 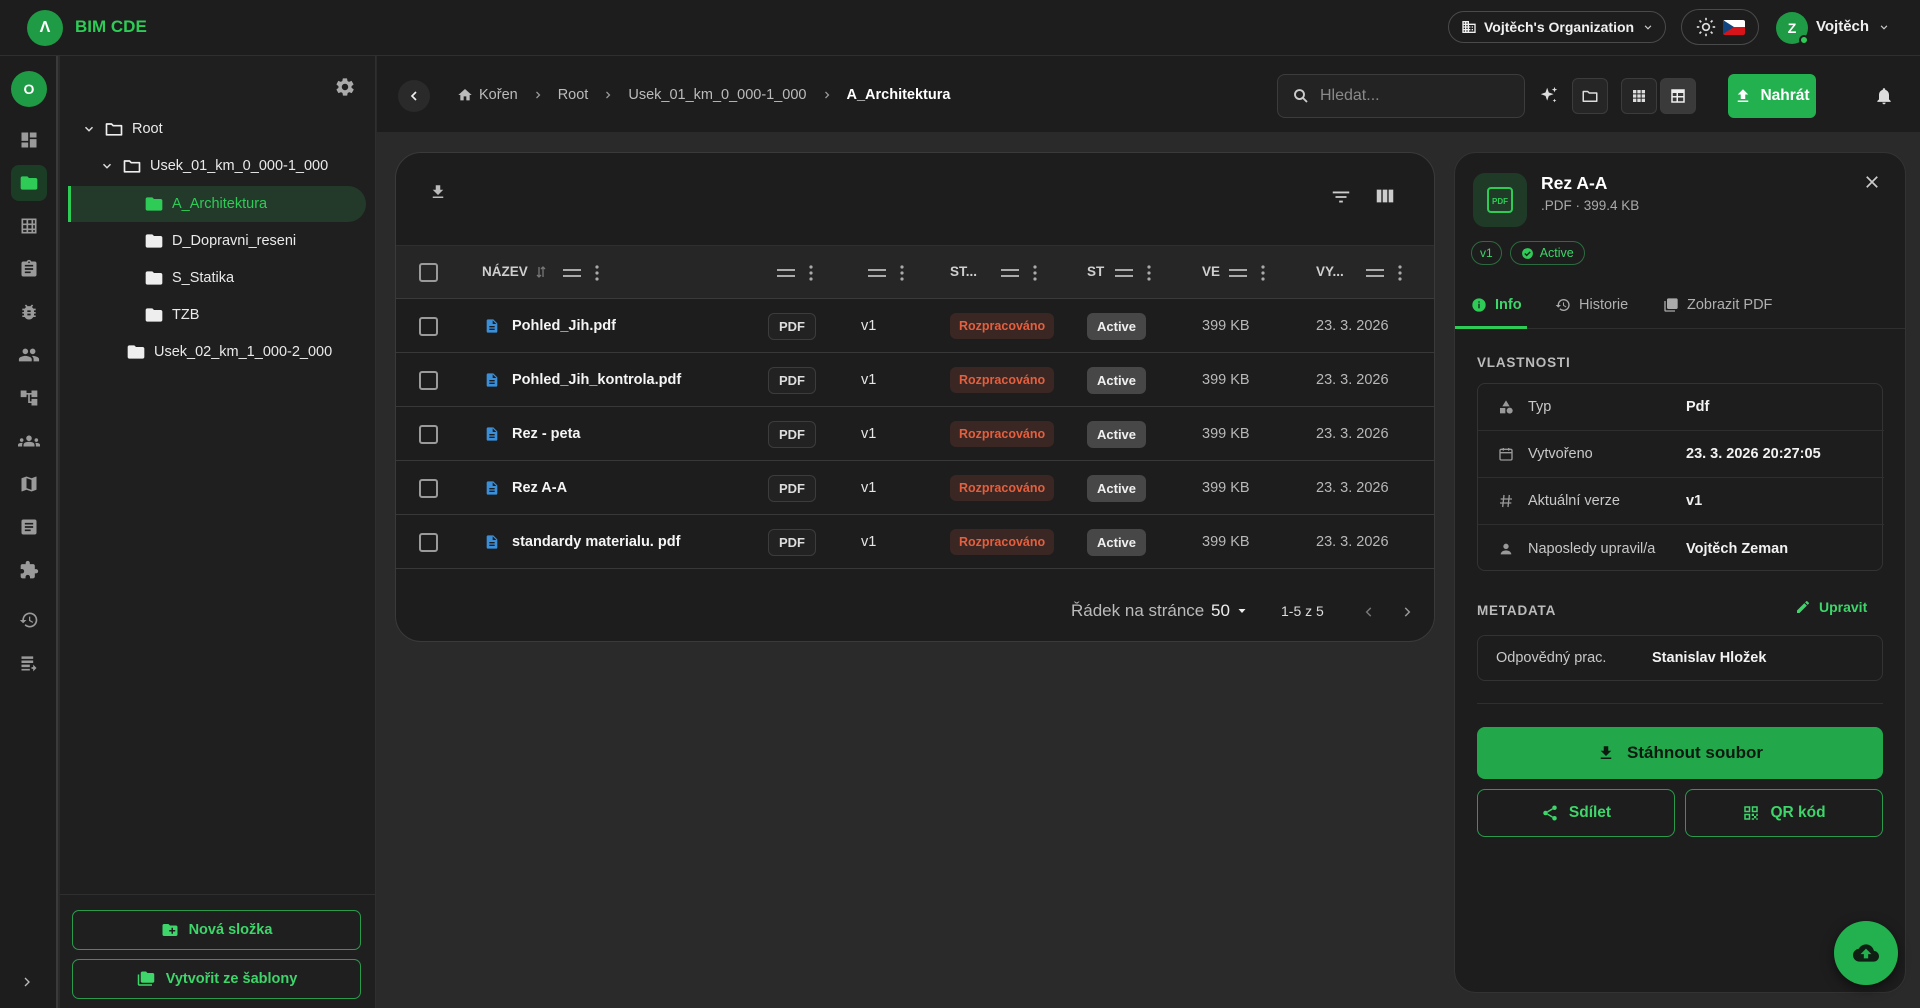 What do you see at coordinates (214, 166) in the screenshot?
I see `tree-item-usek-01: Usek_01_km_0_000-1_000` at bounding box center [214, 166].